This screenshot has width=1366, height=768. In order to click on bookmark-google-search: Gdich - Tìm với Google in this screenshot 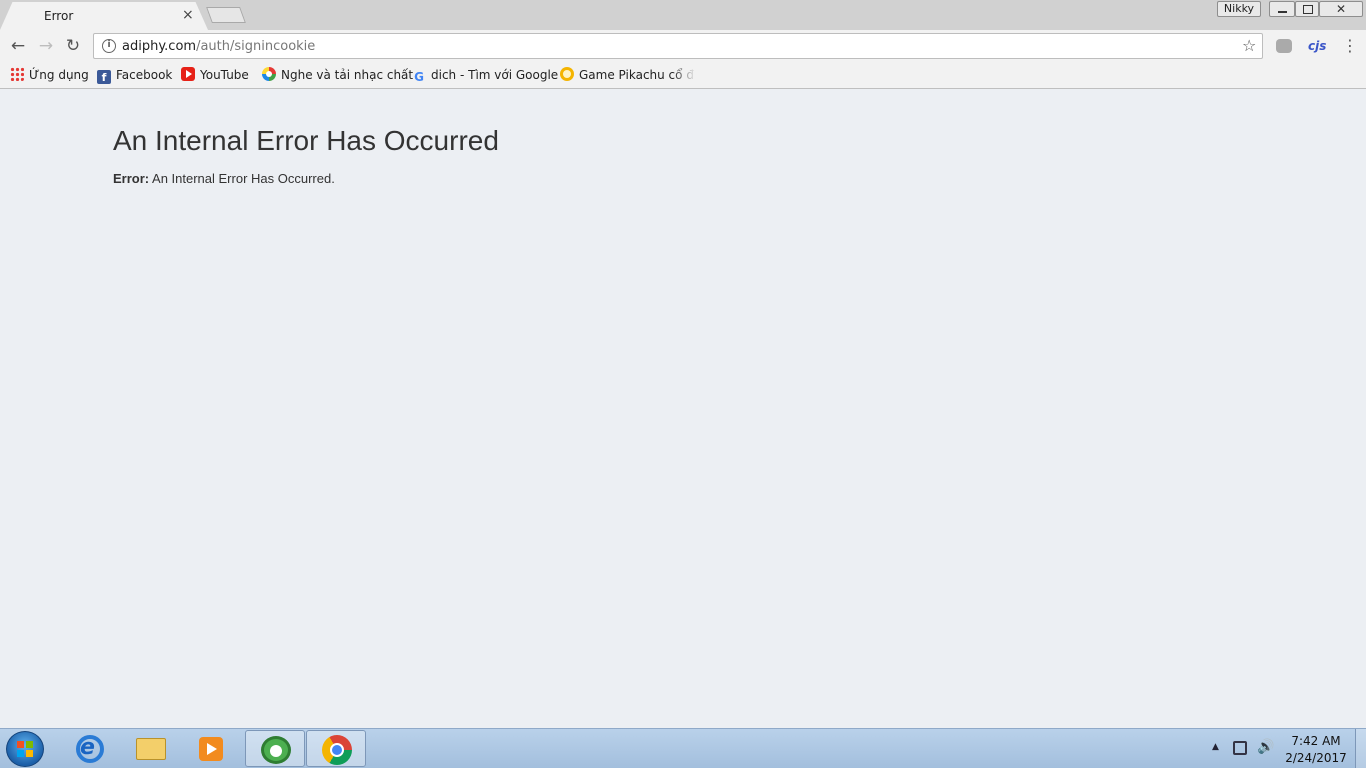, I will do `click(485, 75)`.